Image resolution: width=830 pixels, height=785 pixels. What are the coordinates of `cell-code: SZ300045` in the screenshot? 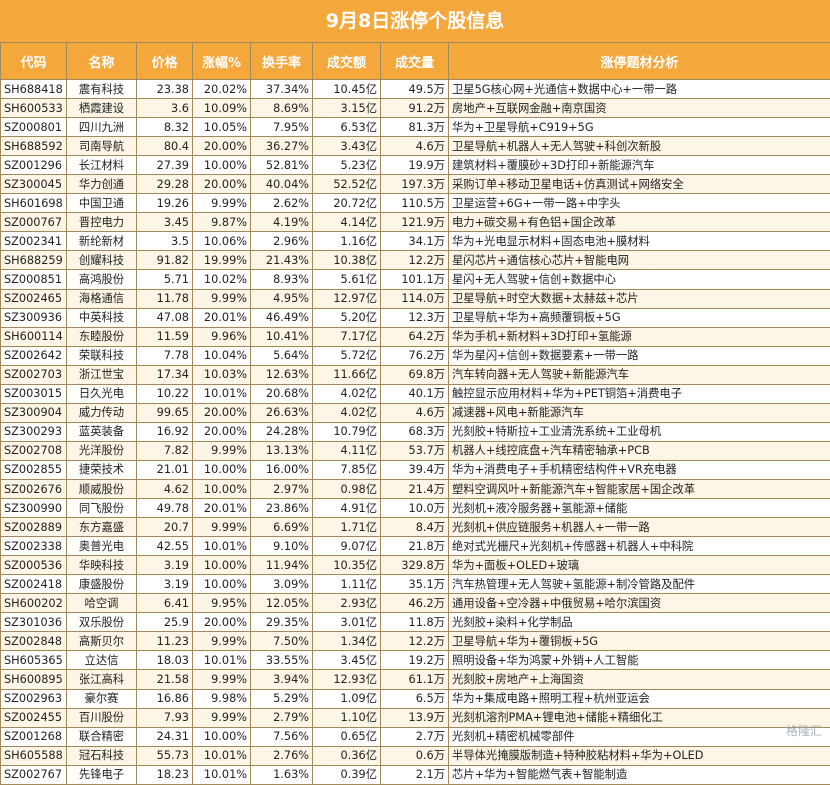 It's located at (34, 184).